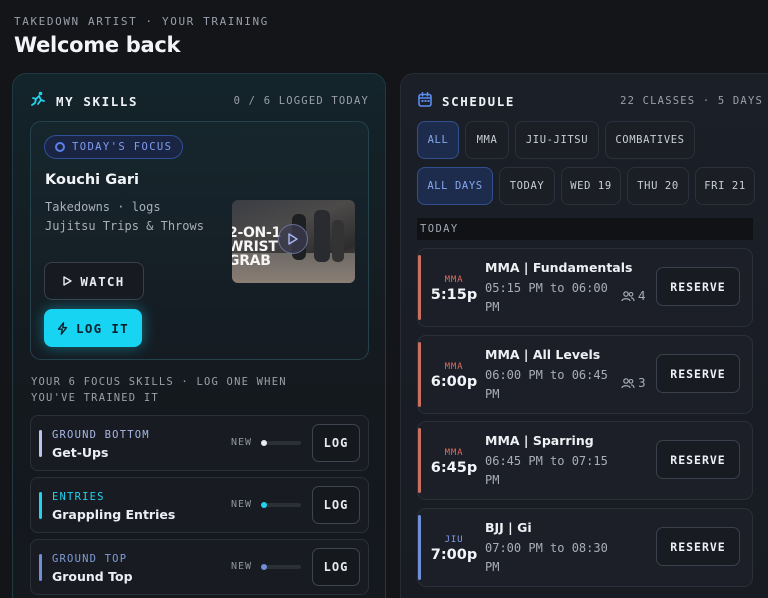 This screenshot has height=598, width=768. What do you see at coordinates (590, 101) in the screenshot?
I see `schedule-panel-header: SCHEDULE 22 CLASSES · 5 DAYS` at bounding box center [590, 101].